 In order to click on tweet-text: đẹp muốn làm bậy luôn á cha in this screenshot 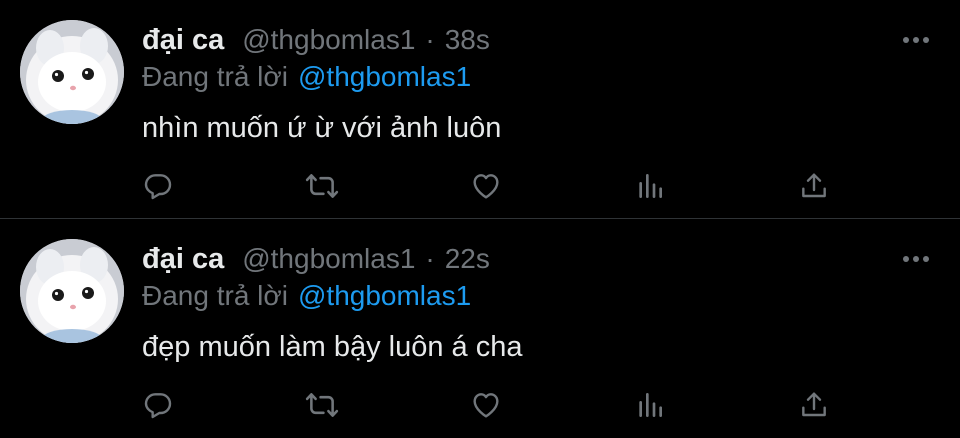, I will do `click(332, 346)`.